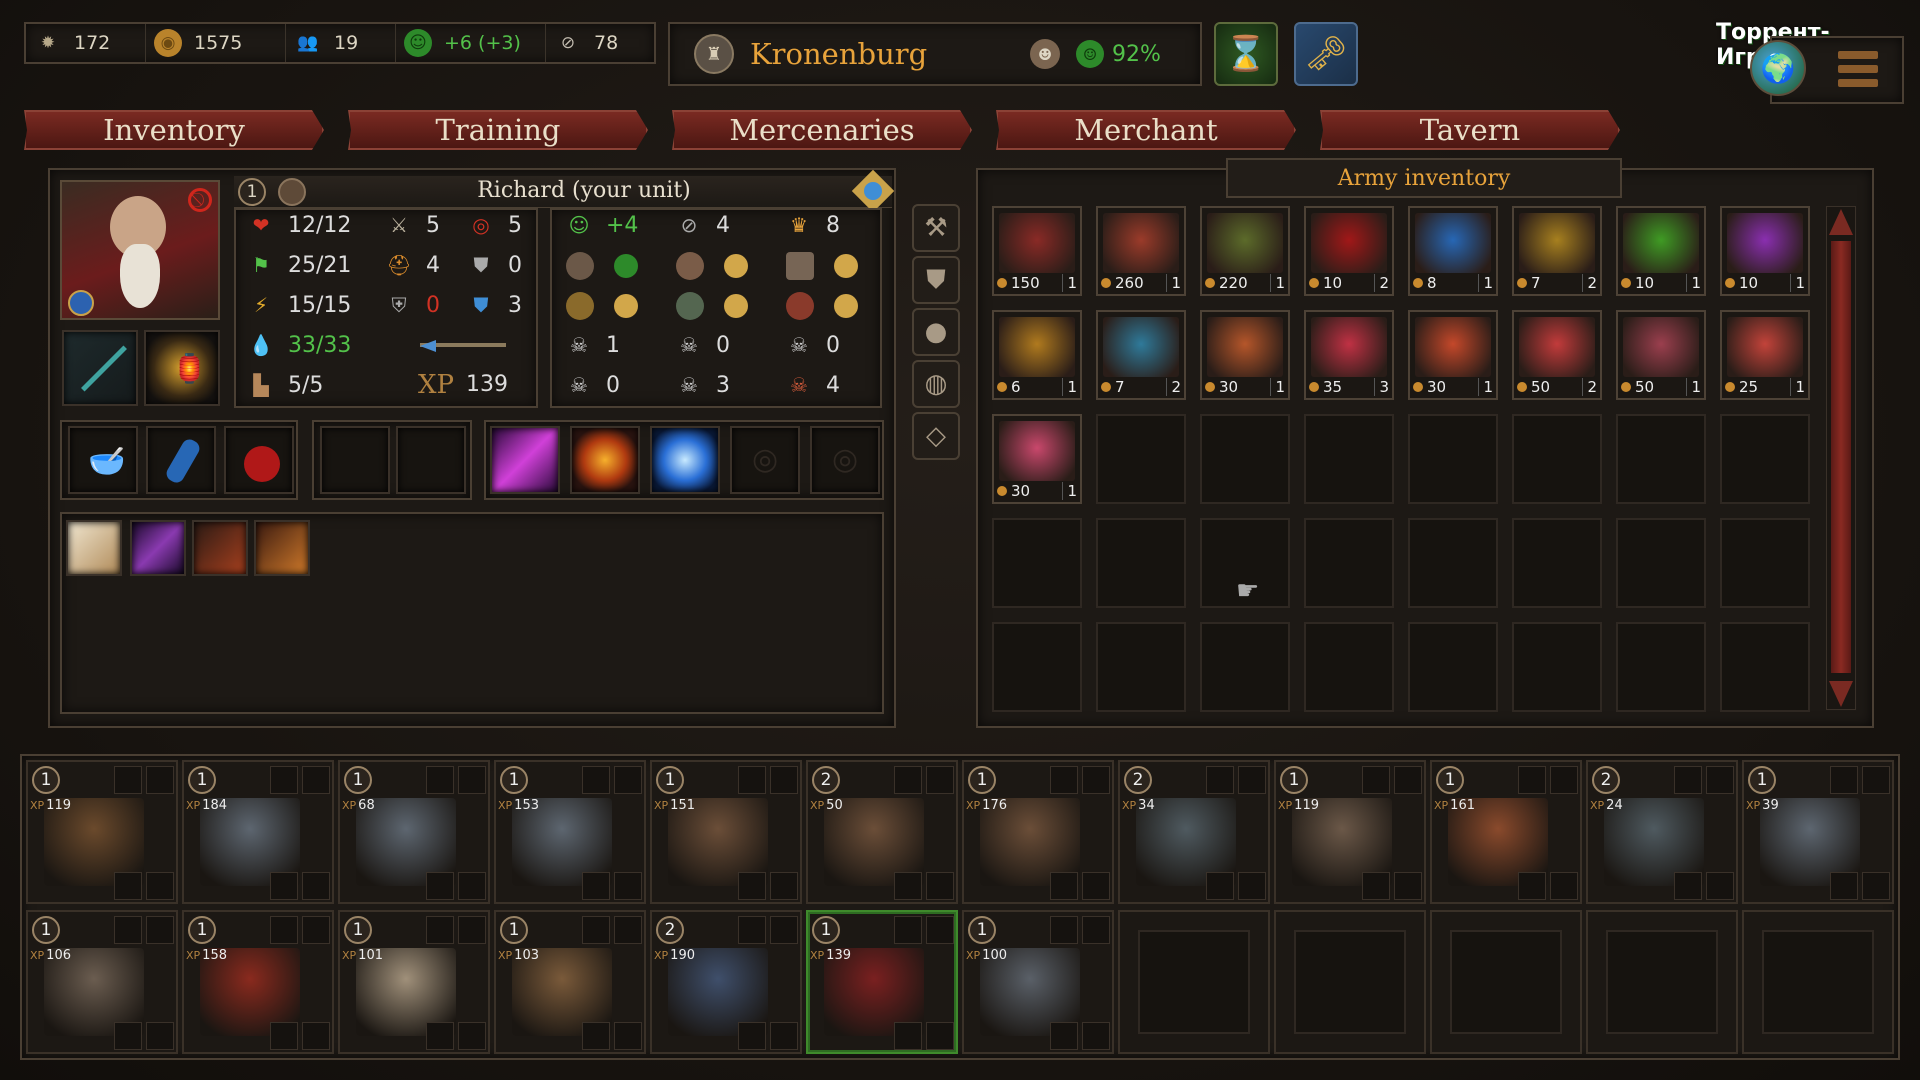  I want to click on unit-card: 1 XP 39, so click(1818, 832).